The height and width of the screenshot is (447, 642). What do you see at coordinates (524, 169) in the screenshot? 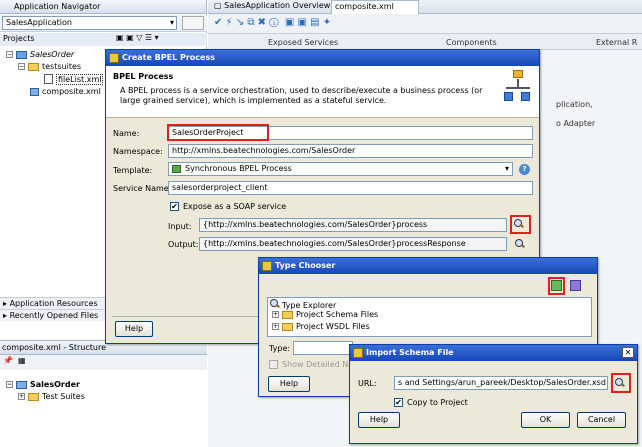
I see `help-icon: ?` at bounding box center [524, 169].